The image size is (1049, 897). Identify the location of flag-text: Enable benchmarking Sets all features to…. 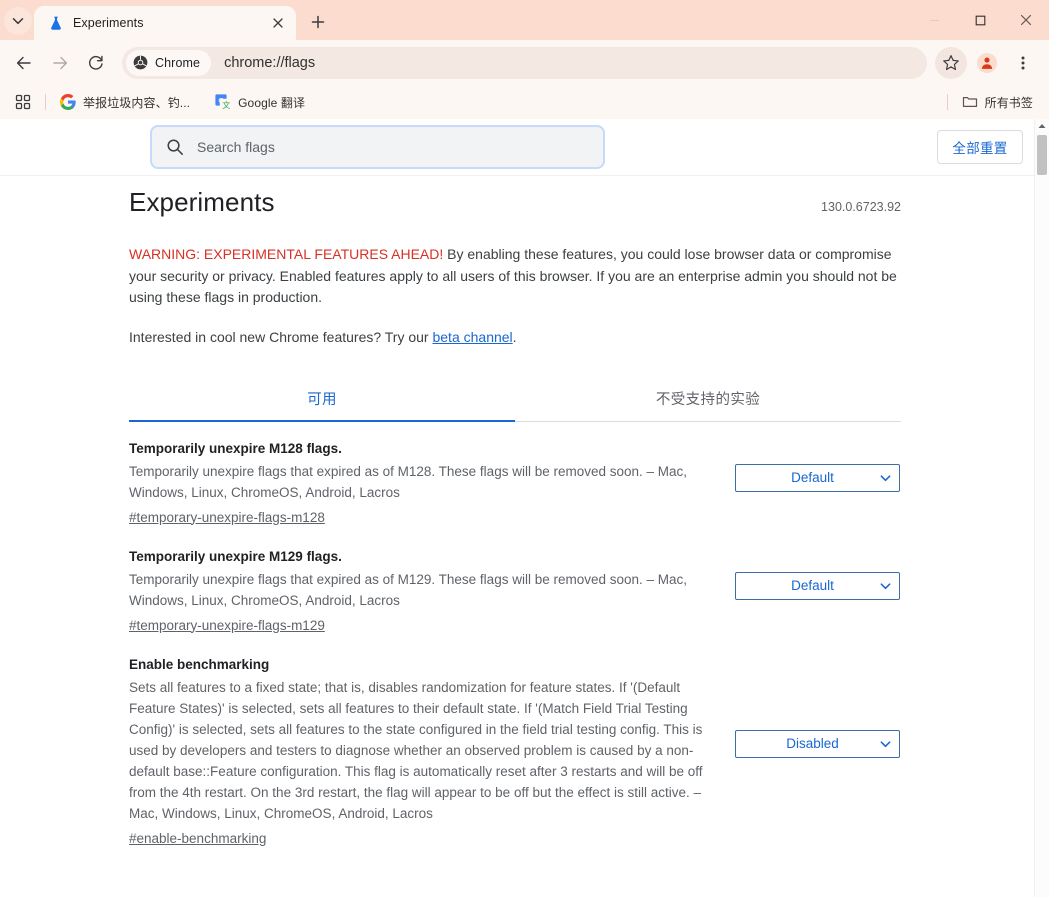
(427, 752).